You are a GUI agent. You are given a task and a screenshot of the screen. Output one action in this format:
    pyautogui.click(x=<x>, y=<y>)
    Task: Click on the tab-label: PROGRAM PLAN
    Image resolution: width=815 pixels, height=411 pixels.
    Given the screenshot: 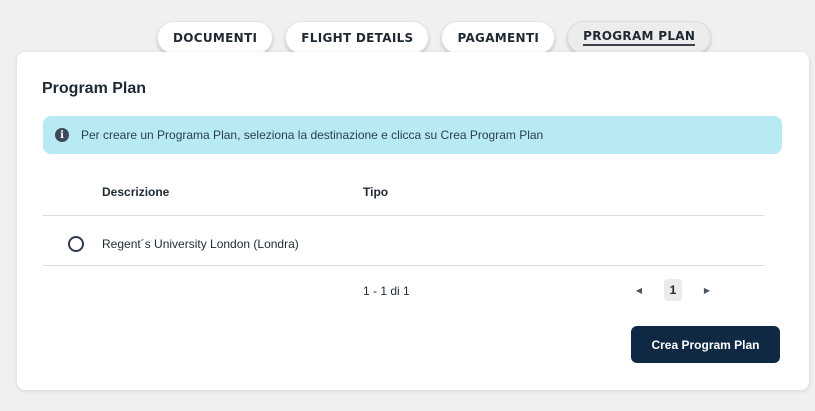 What is the action you would take?
    pyautogui.click(x=639, y=37)
    